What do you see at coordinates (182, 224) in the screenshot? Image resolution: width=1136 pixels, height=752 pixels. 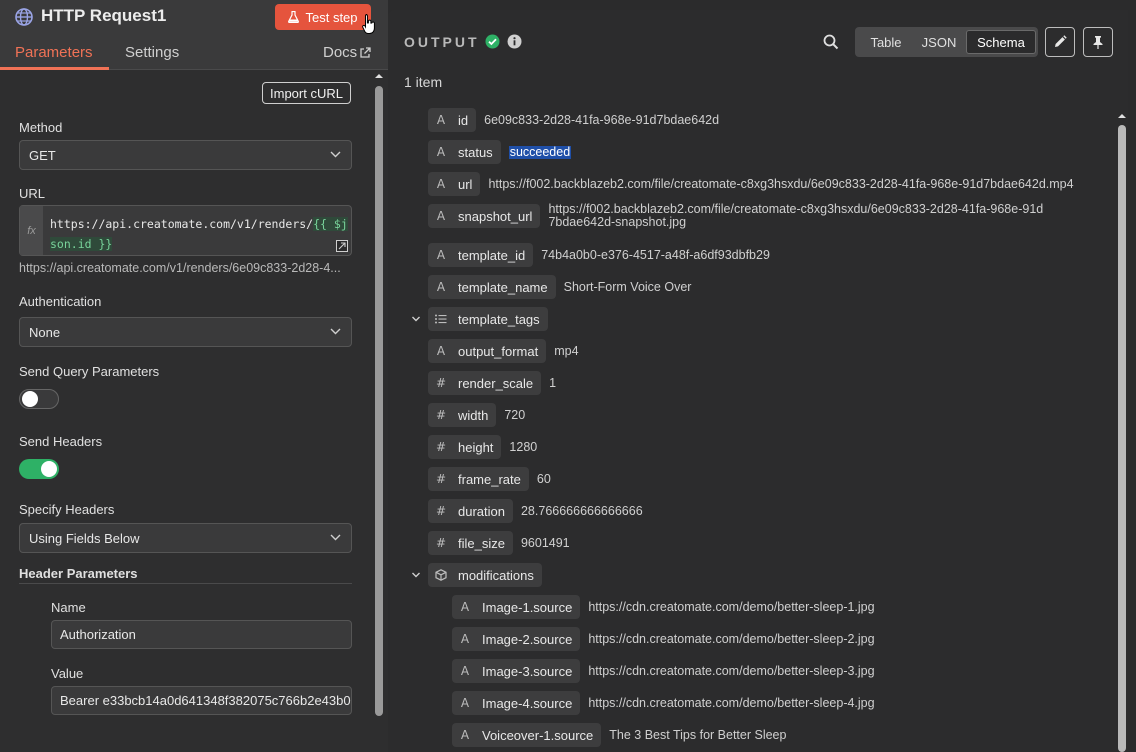 I see `url-static-part: https://api.creatomate.com/v1/renders/` at bounding box center [182, 224].